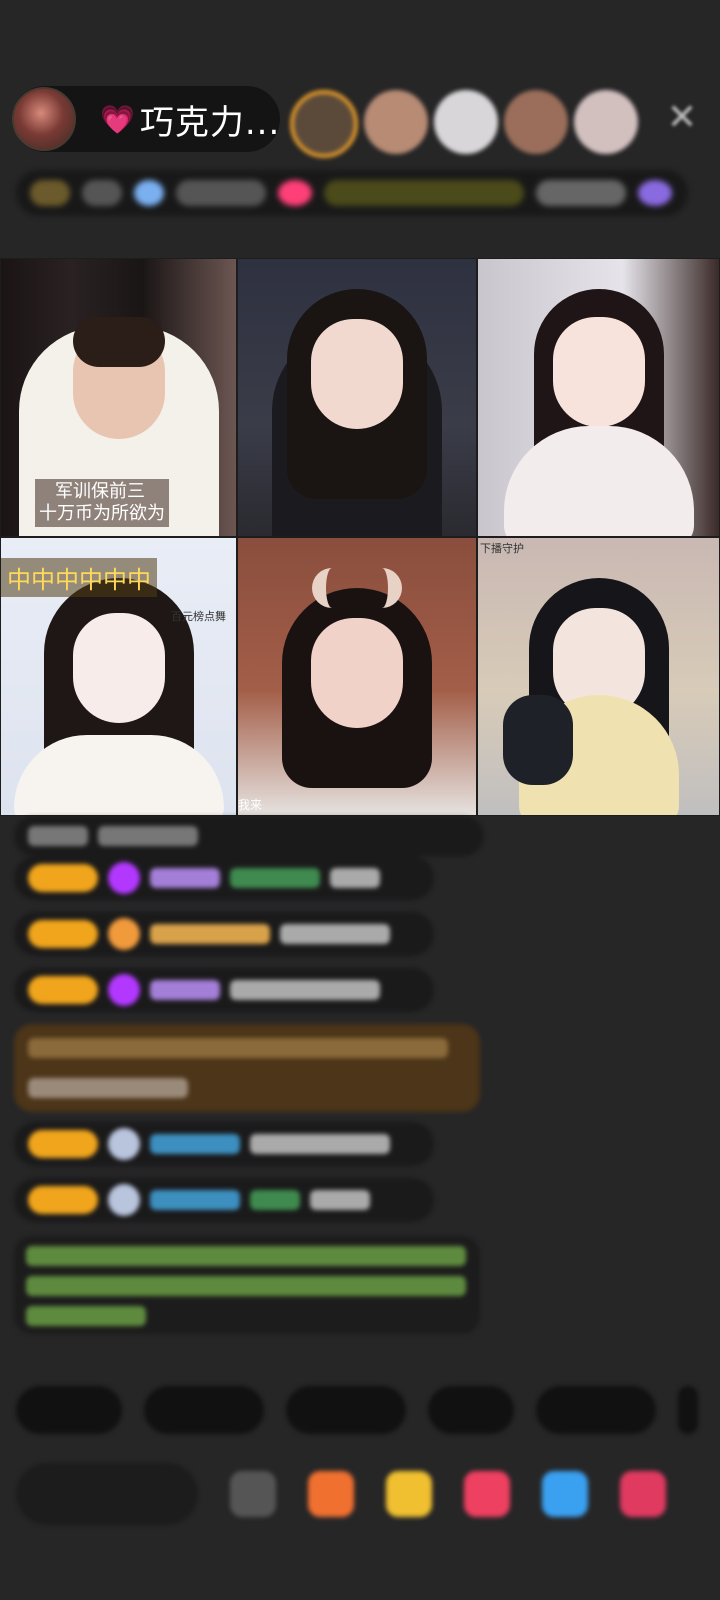 The width and height of the screenshot is (720, 1600). I want to click on overlay-caption: 我来, so click(250, 805).